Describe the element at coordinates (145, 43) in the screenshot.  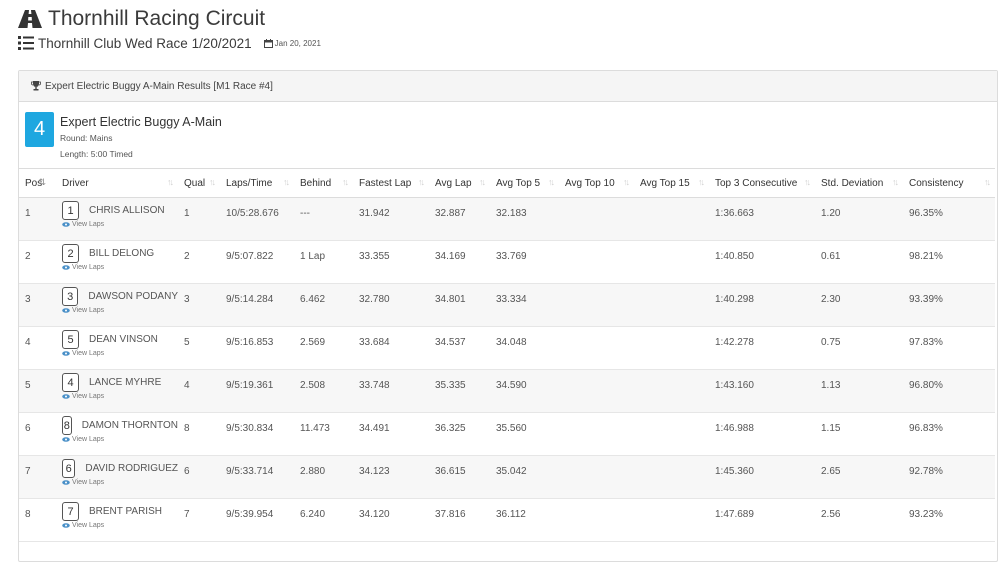
I see `event-name: Thornhill Club Wed Race 1/20/2021` at that location.